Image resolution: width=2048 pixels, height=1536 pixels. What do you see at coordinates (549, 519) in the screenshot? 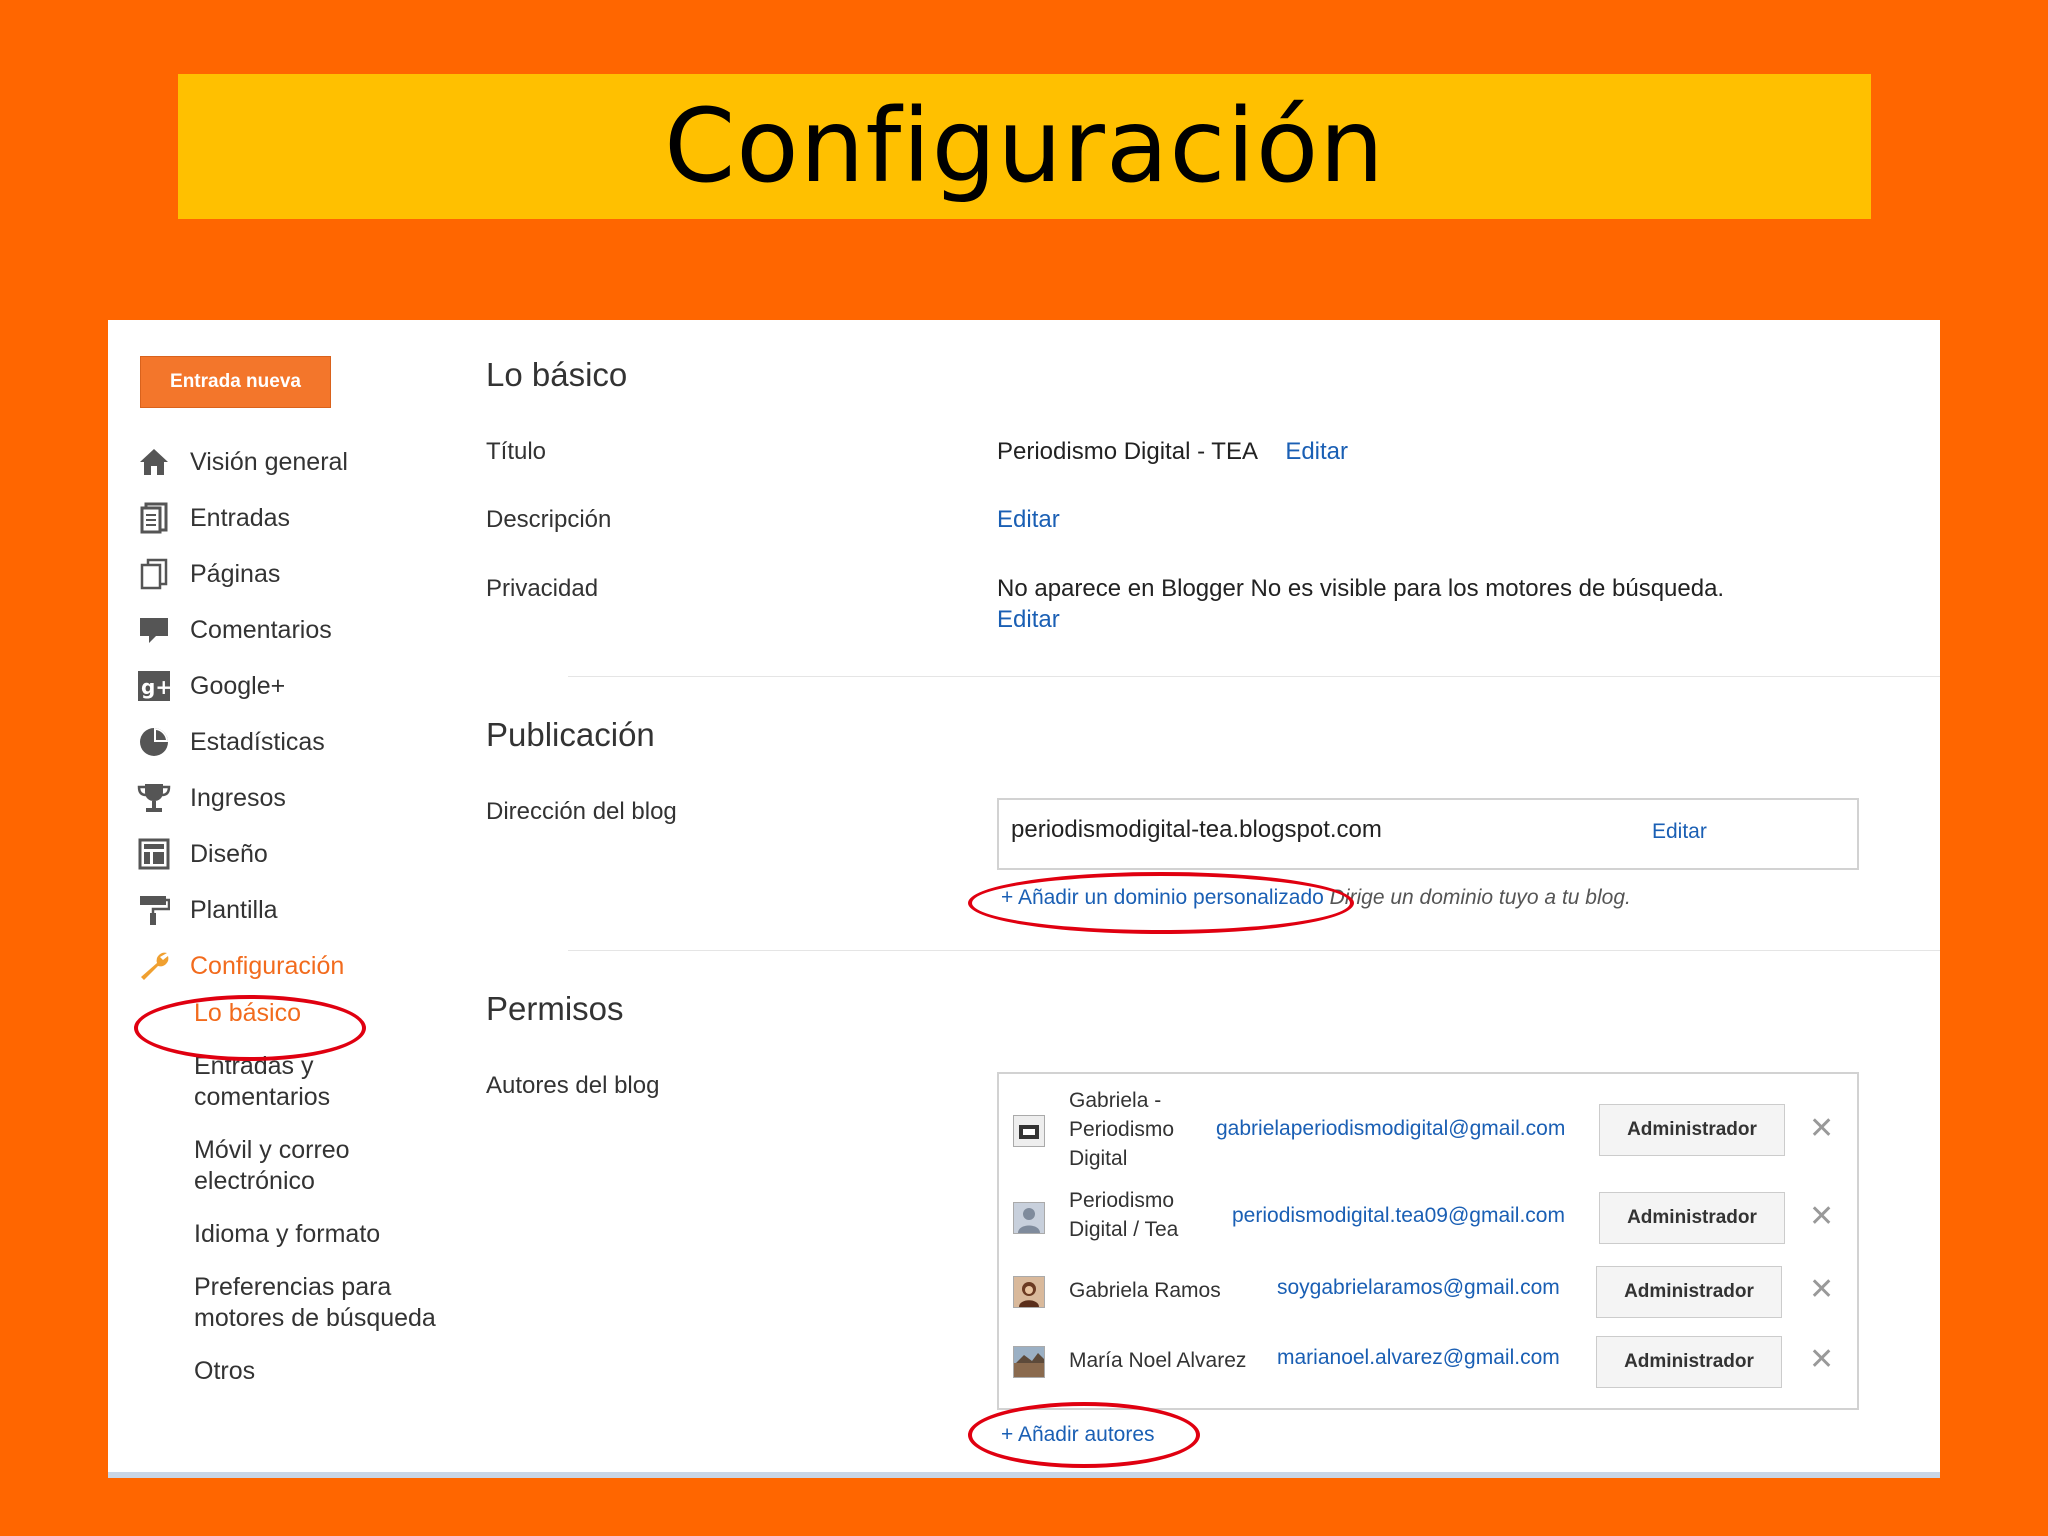
I see `description-label: Descripción` at bounding box center [549, 519].